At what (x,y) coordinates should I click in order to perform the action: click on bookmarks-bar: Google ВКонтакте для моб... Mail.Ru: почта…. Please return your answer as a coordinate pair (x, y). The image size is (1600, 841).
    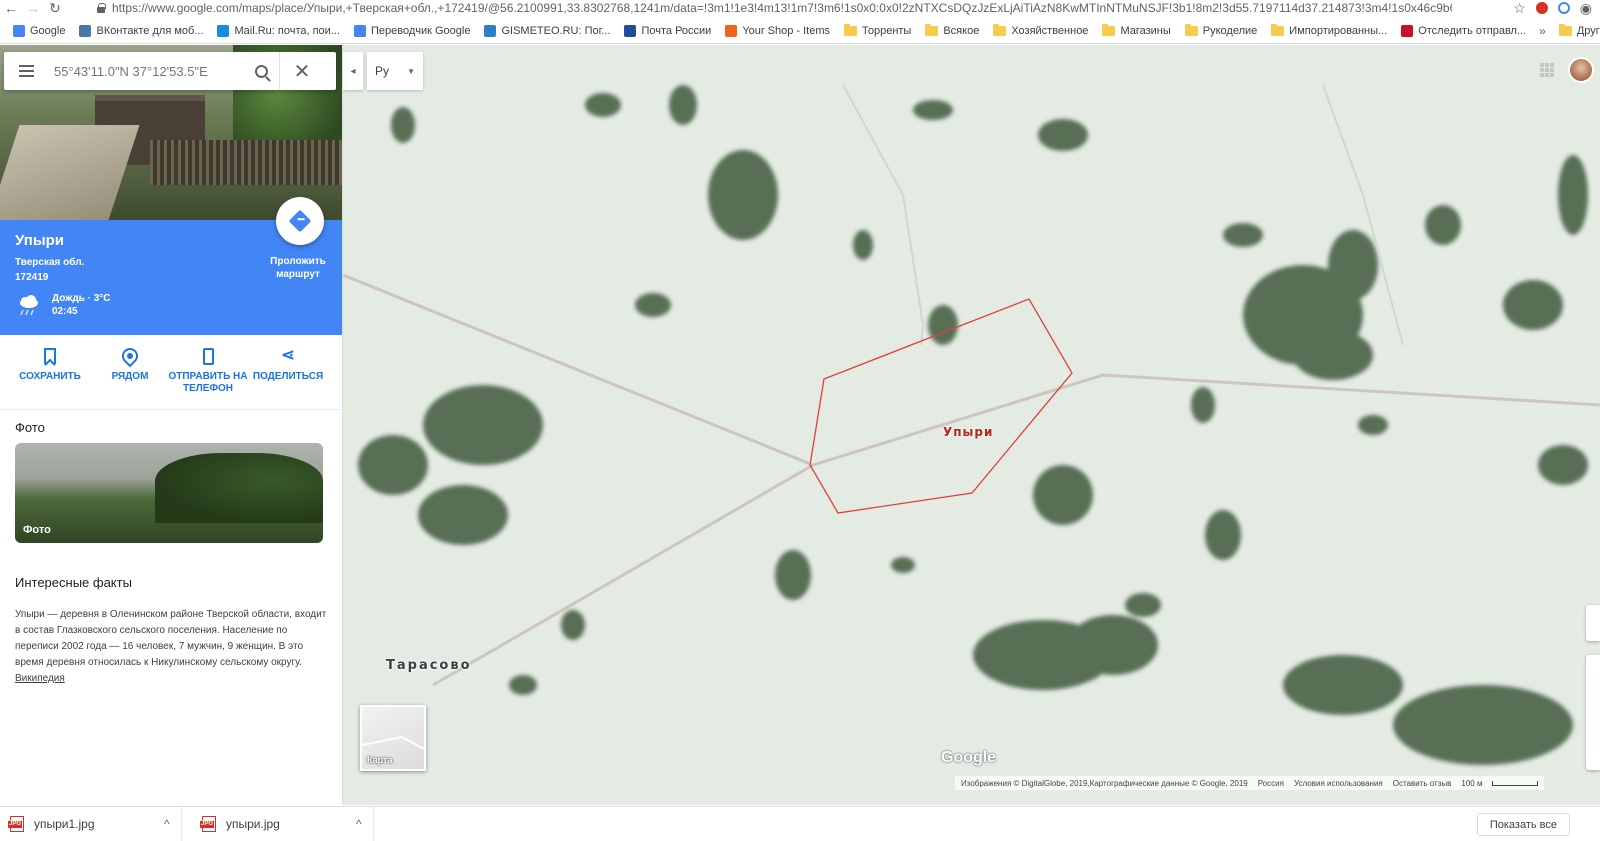
    Looking at the image, I should click on (800, 31).